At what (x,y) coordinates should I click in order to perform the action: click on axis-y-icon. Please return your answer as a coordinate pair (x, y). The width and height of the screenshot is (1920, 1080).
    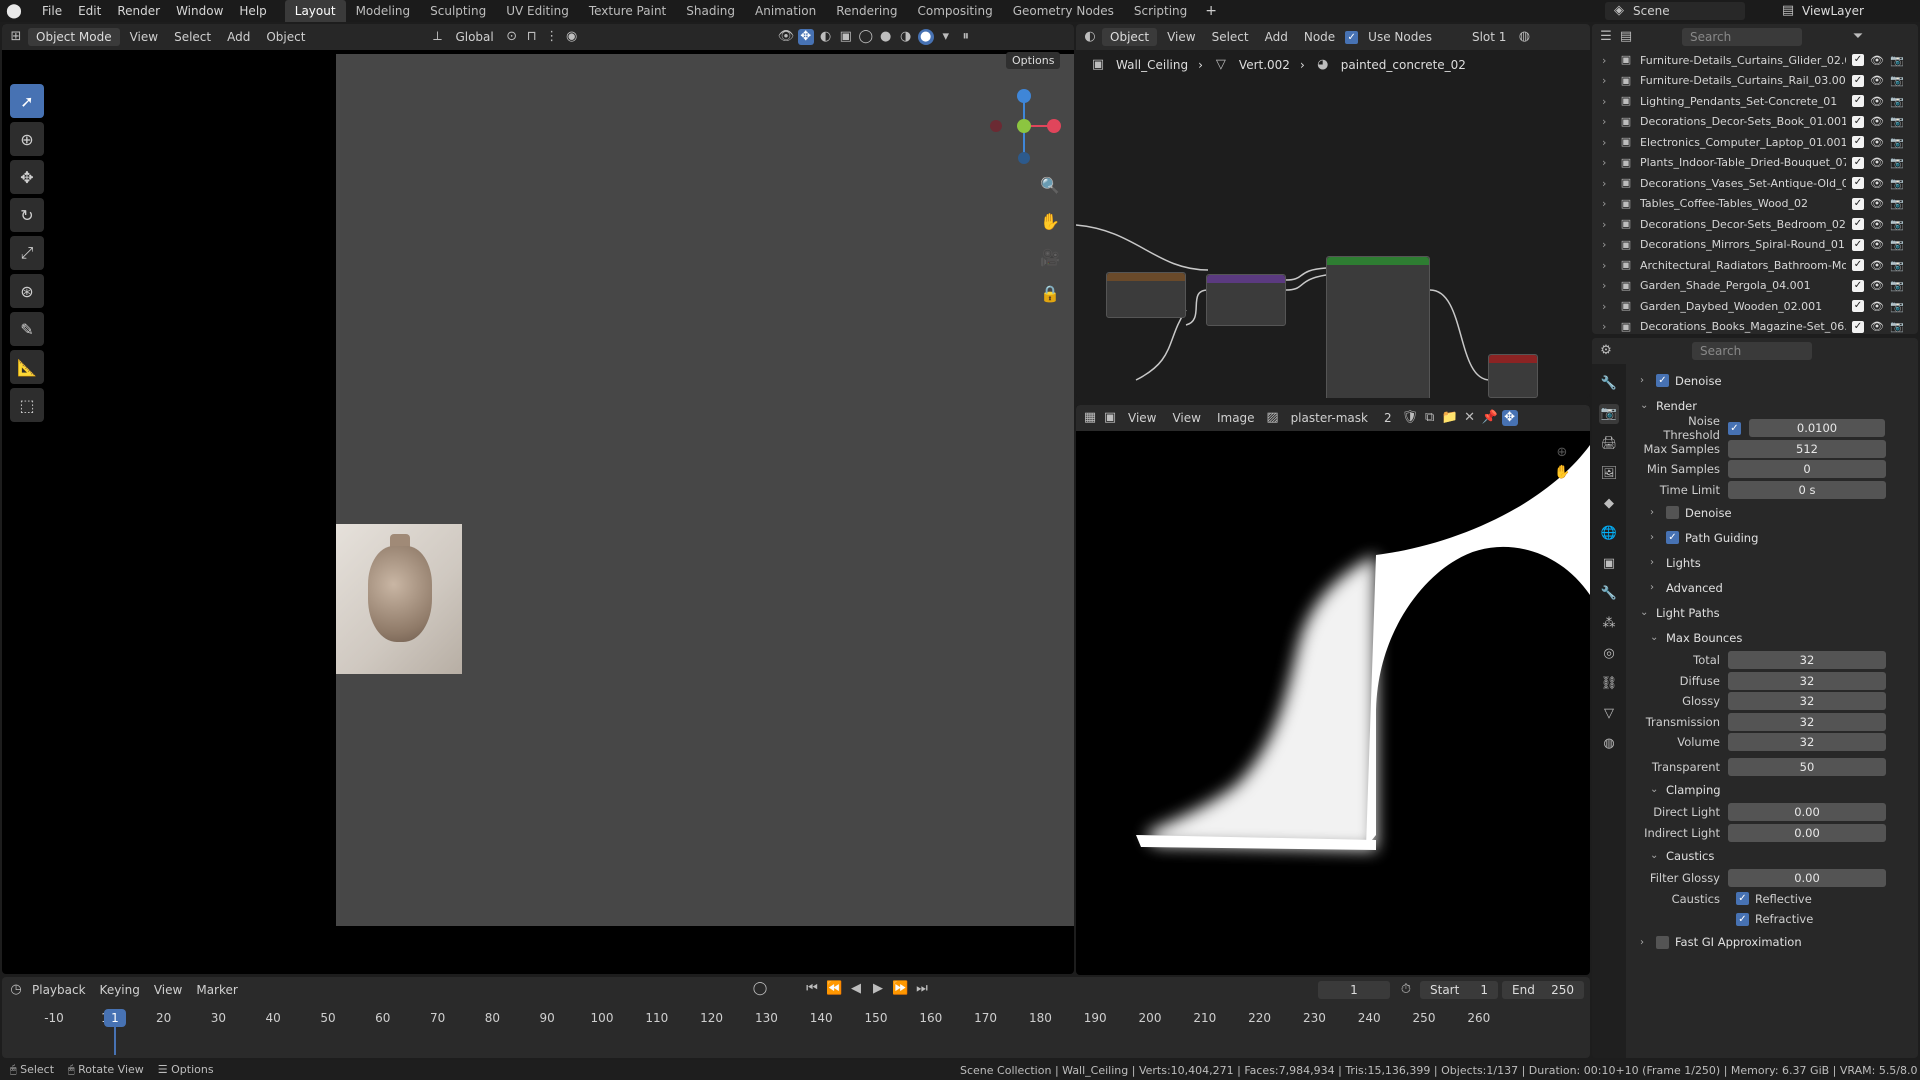
    Looking at the image, I should click on (1024, 126).